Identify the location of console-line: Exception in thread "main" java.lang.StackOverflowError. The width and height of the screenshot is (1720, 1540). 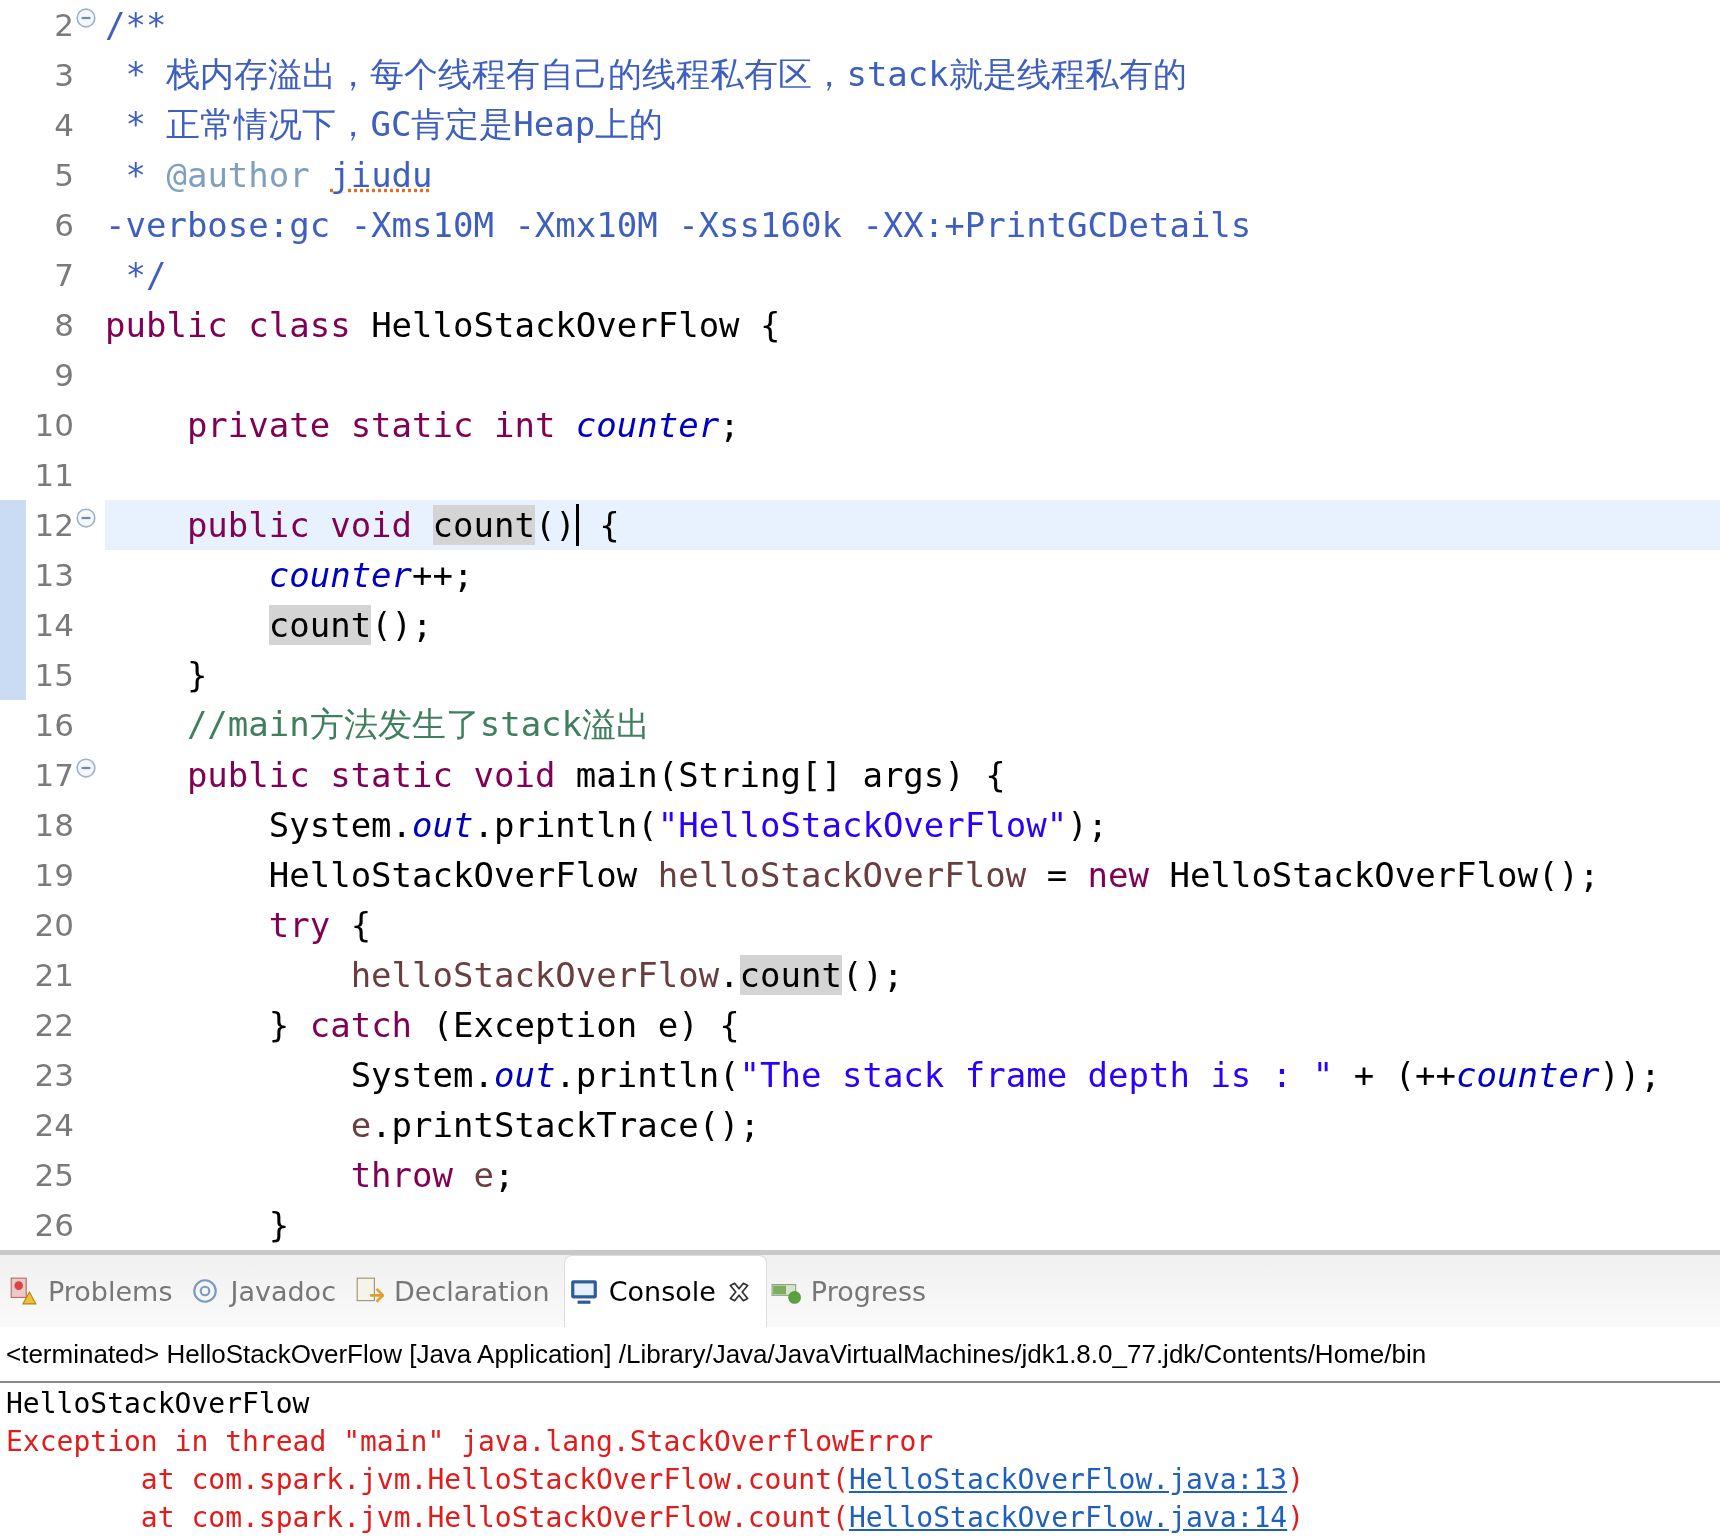
(470, 1442).